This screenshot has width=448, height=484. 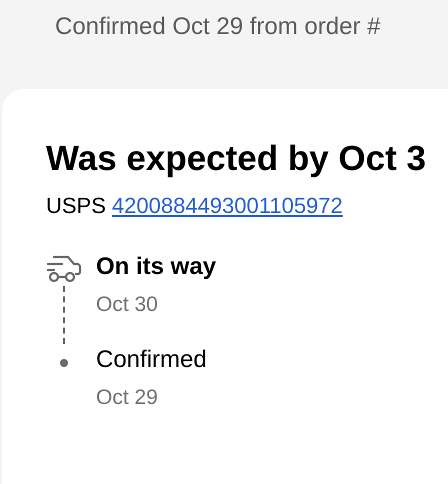 What do you see at coordinates (127, 305) in the screenshot?
I see `step-date: Oct 30` at bounding box center [127, 305].